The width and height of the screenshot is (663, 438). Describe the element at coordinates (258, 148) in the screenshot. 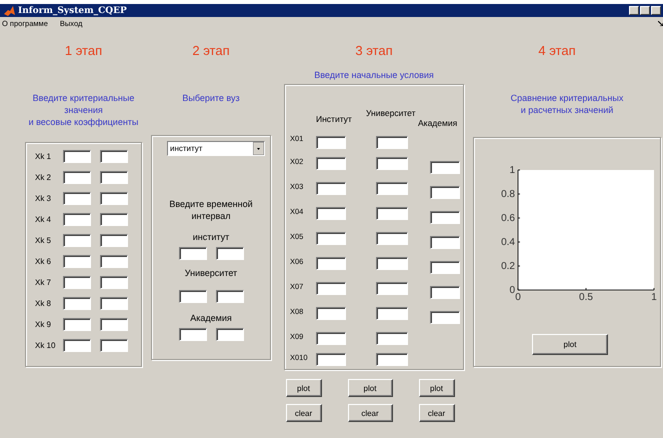

I see `caret-icon` at that location.